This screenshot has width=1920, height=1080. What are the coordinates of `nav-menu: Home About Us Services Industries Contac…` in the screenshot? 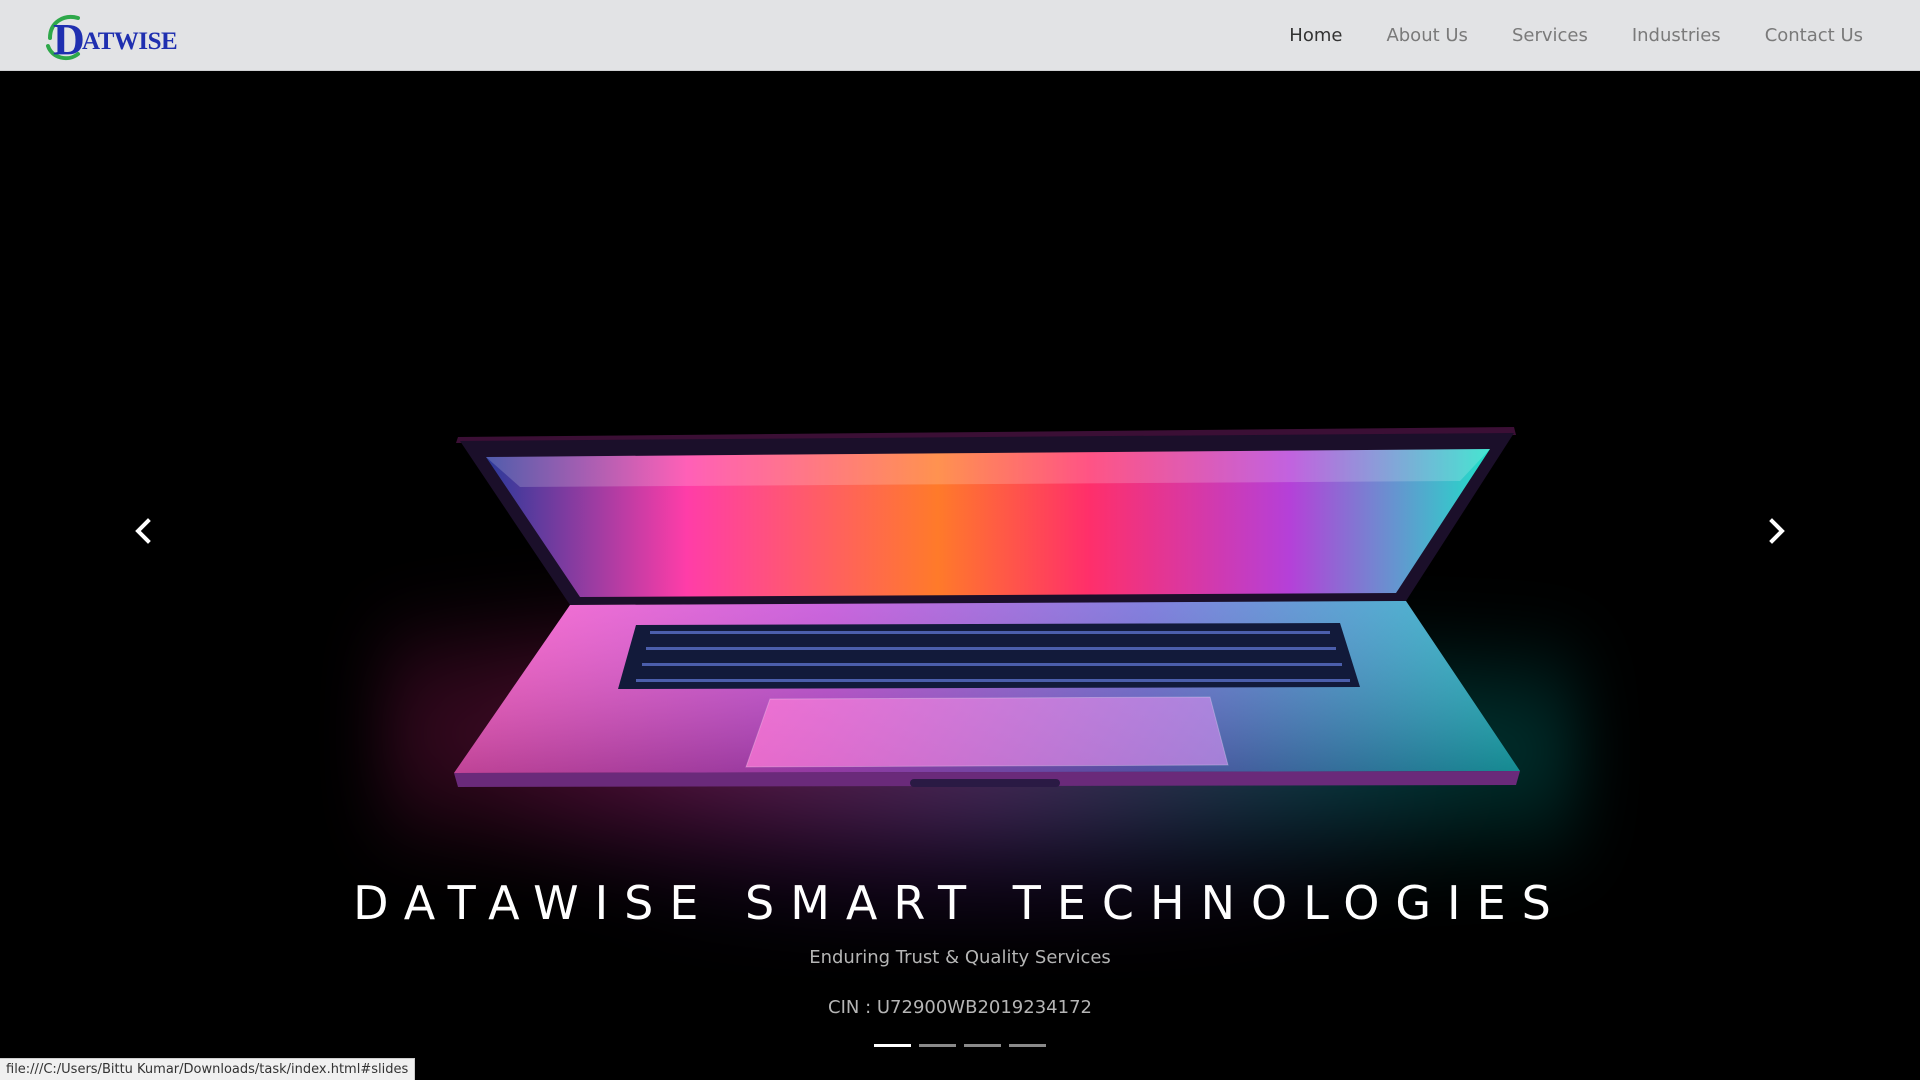 It's located at (1582, 35).